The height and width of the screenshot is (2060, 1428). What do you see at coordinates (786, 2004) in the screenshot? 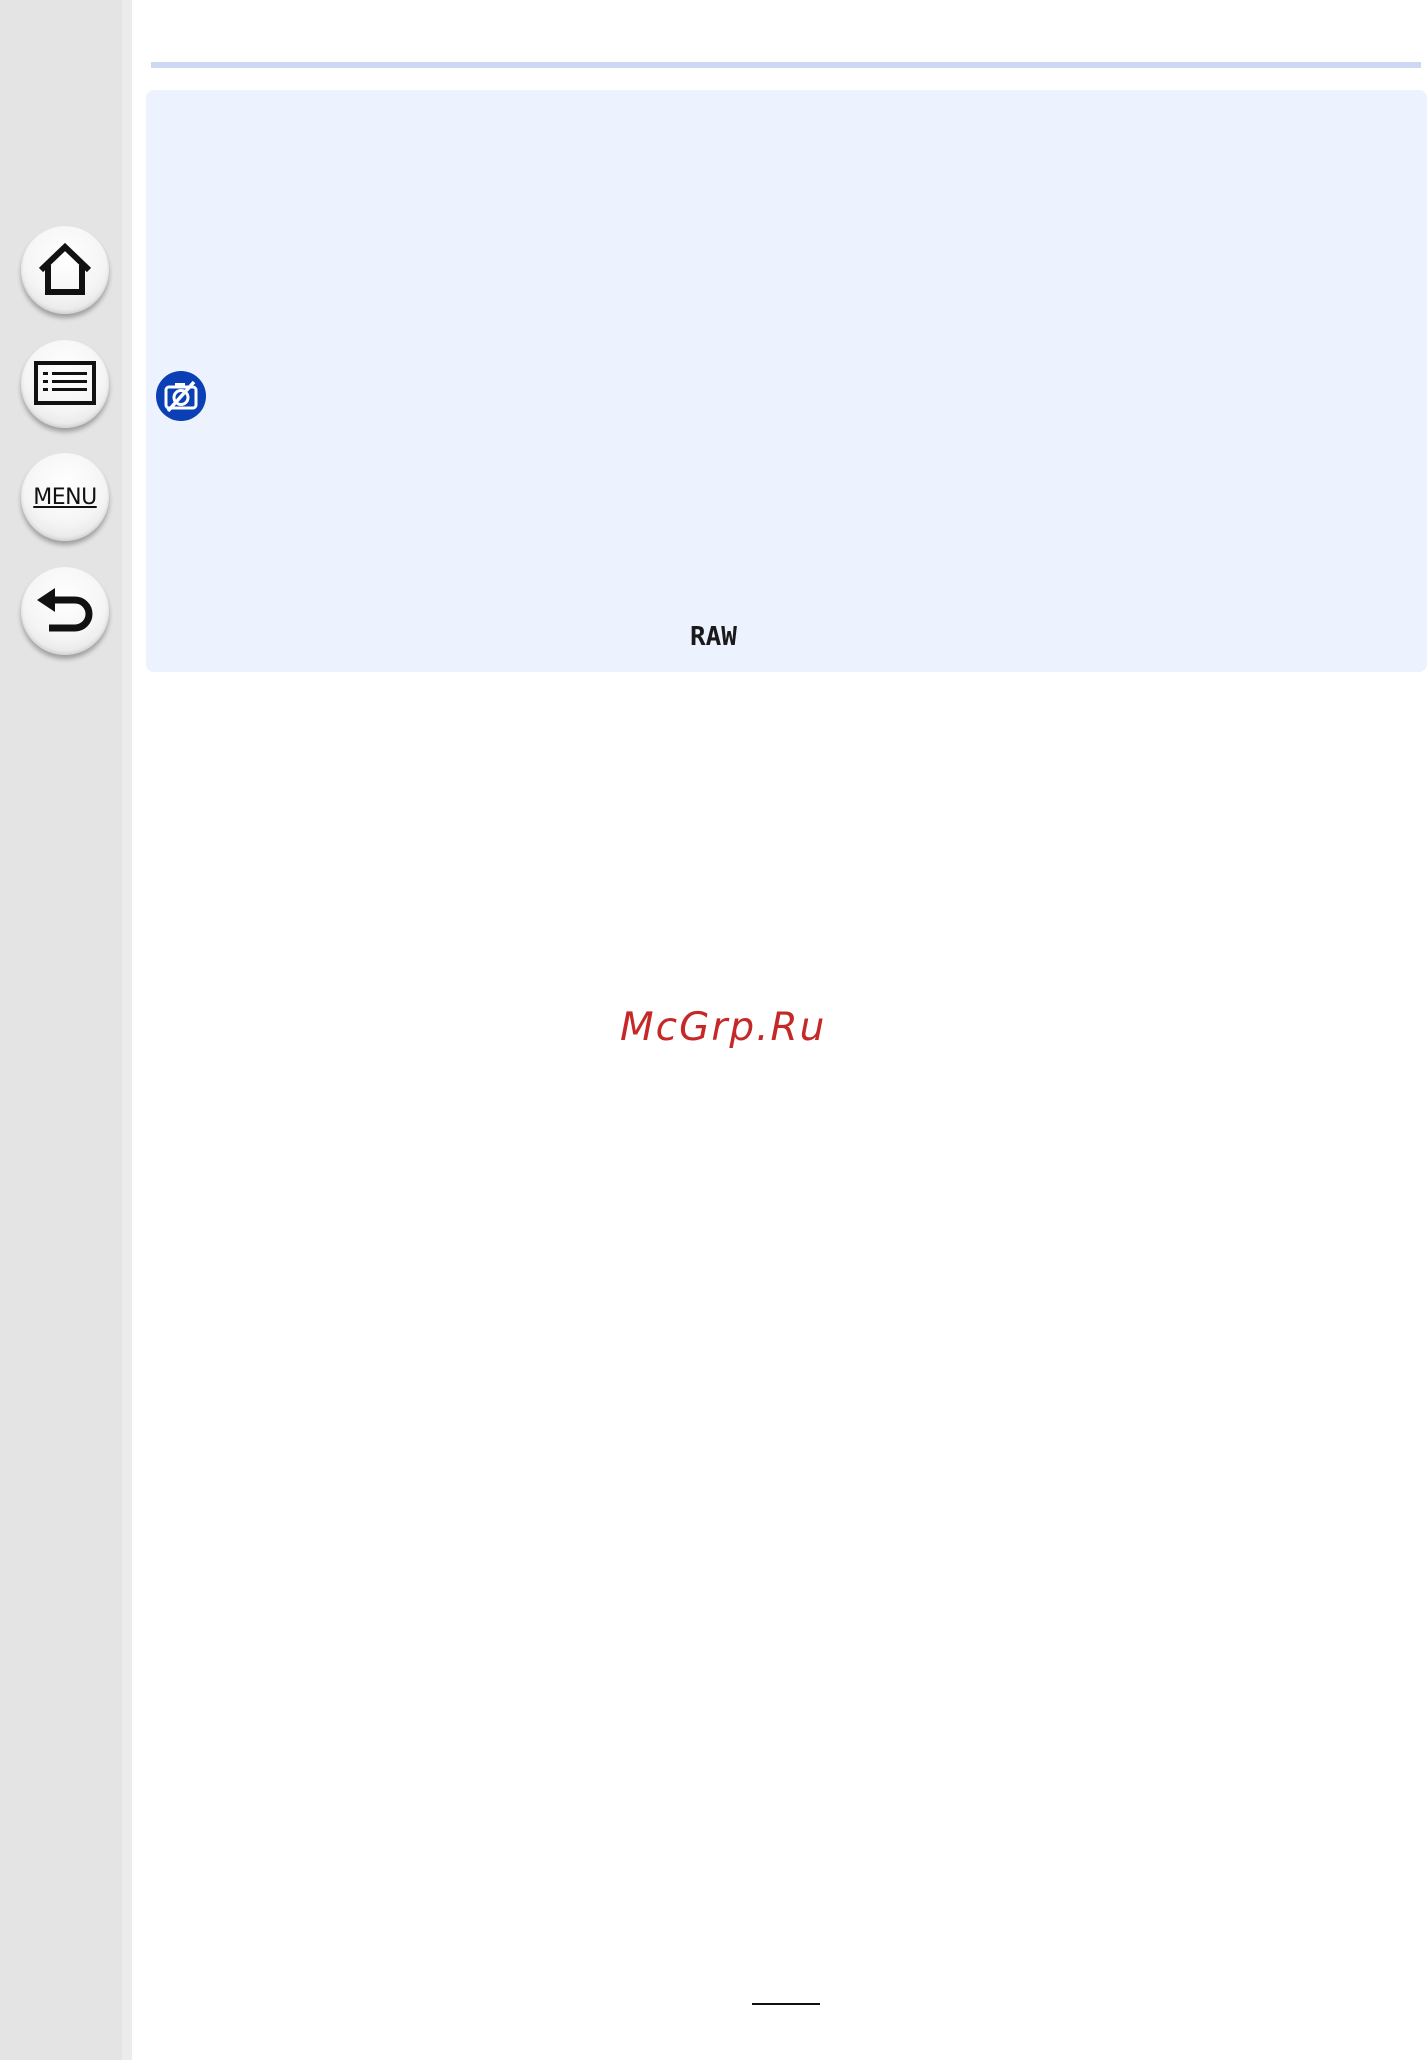
I see `page-footer-line` at bounding box center [786, 2004].